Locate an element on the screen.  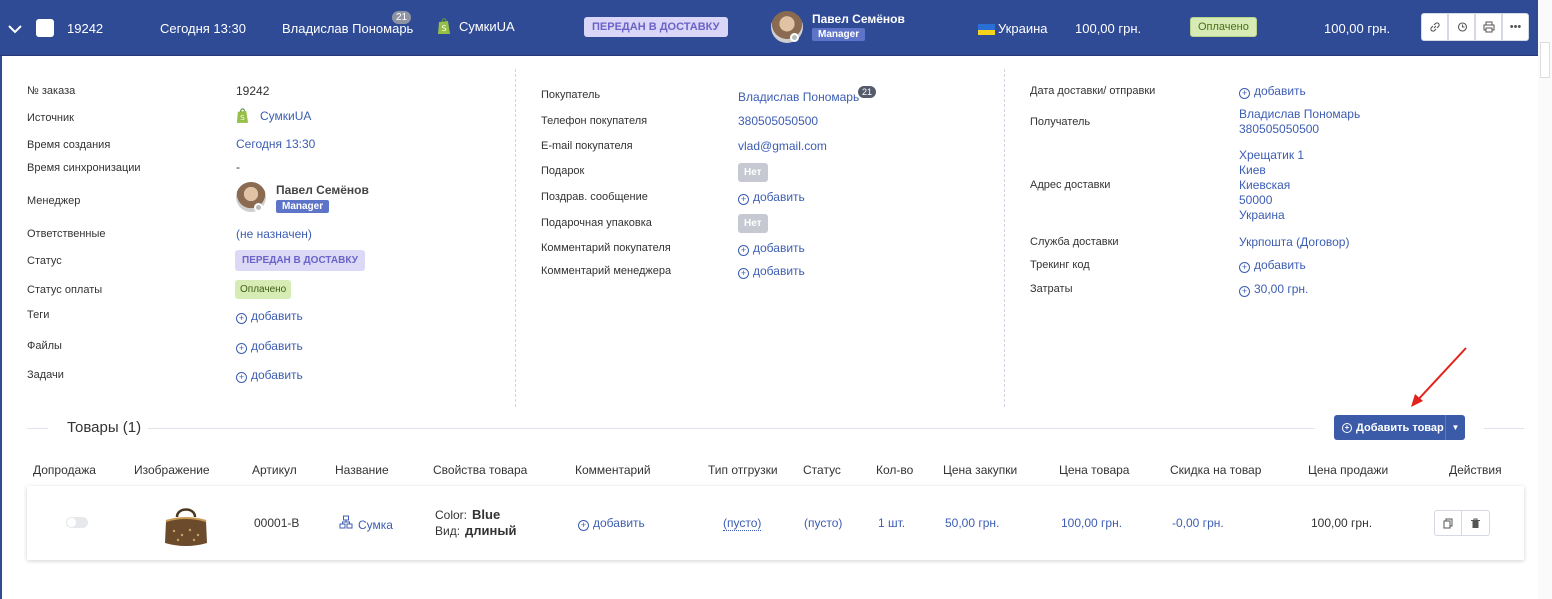
address-zip: 50000 is located at coordinates (1255, 200).